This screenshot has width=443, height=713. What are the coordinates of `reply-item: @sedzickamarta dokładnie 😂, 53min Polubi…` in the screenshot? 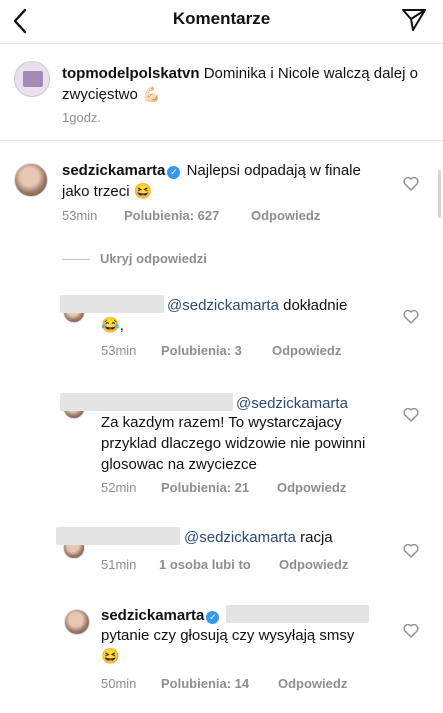 It's located at (221, 325).